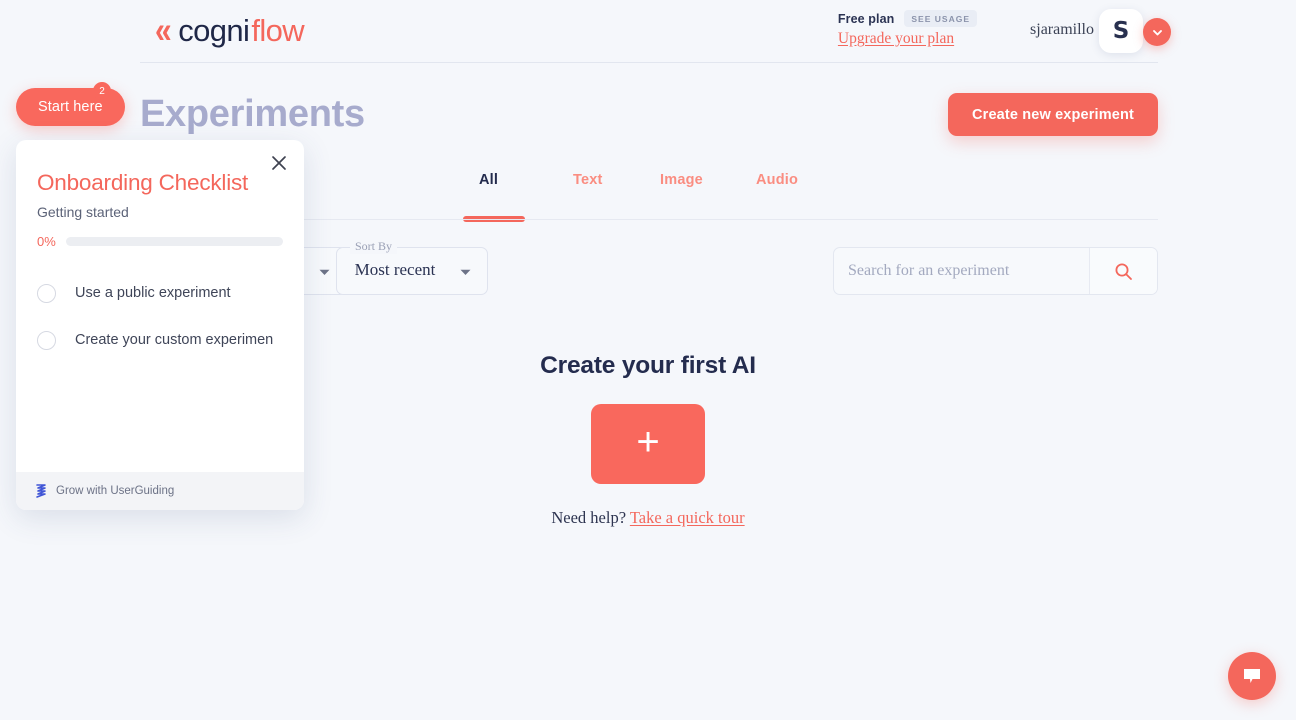  I want to click on cogniflow-logo: « cogni flow, so click(230, 30).